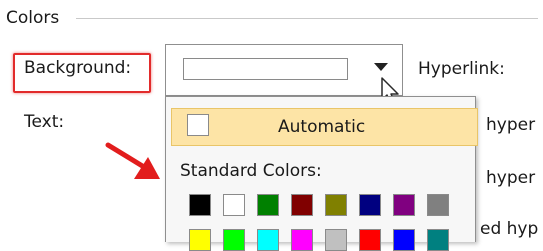 The height and width of the screenshot is (251, 543). Describe the element at coordinates (370, 205) in the screenshot. I see `swatch-navy` at that location.